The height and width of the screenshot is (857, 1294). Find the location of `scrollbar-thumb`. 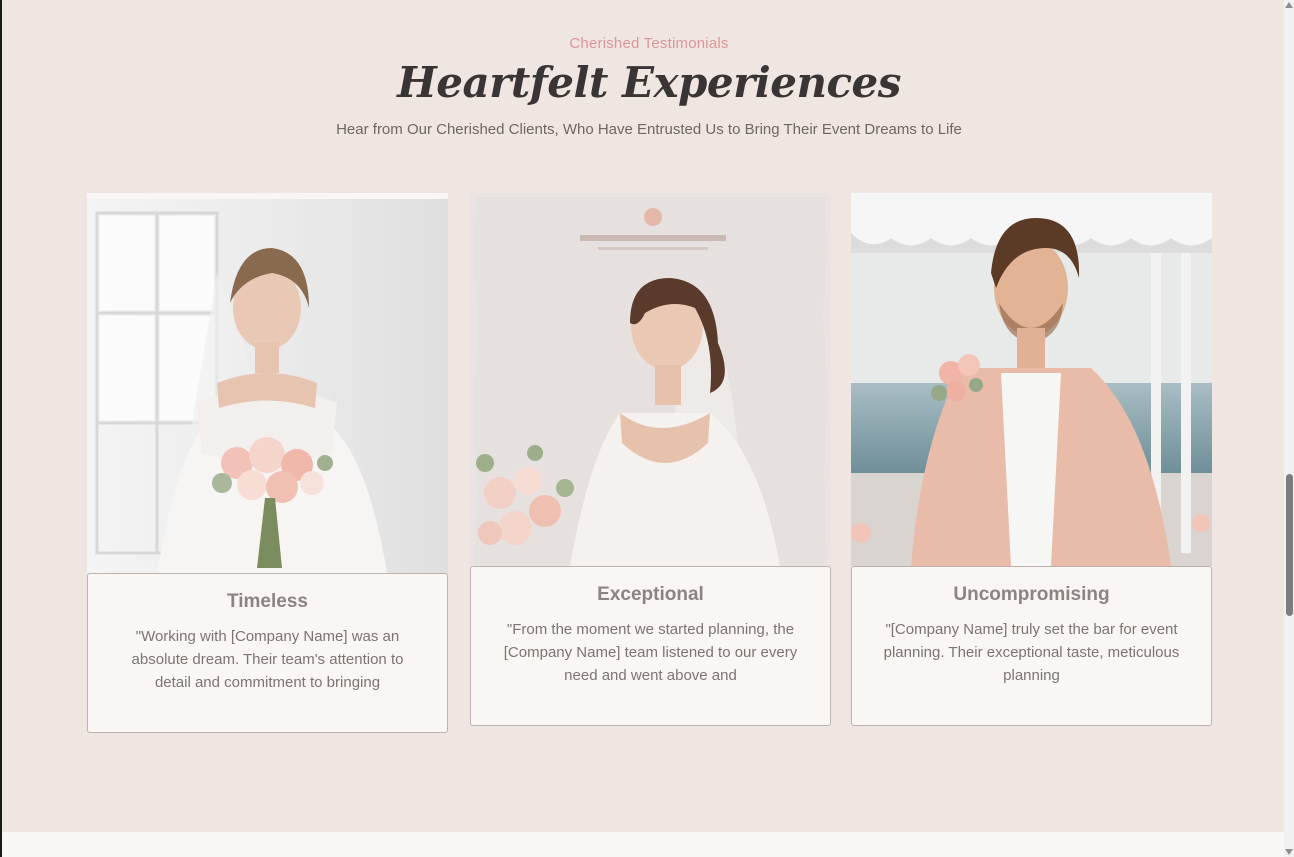

scrollbar-thumb is located at coordinates (1289, 545).